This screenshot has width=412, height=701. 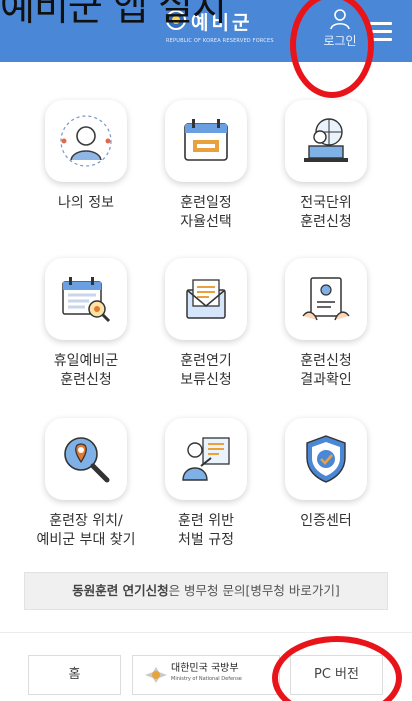 I want to click on menu-item-location: 훈련장 위치/ 예비군 부대 찾기, so click(x=86, y=489).